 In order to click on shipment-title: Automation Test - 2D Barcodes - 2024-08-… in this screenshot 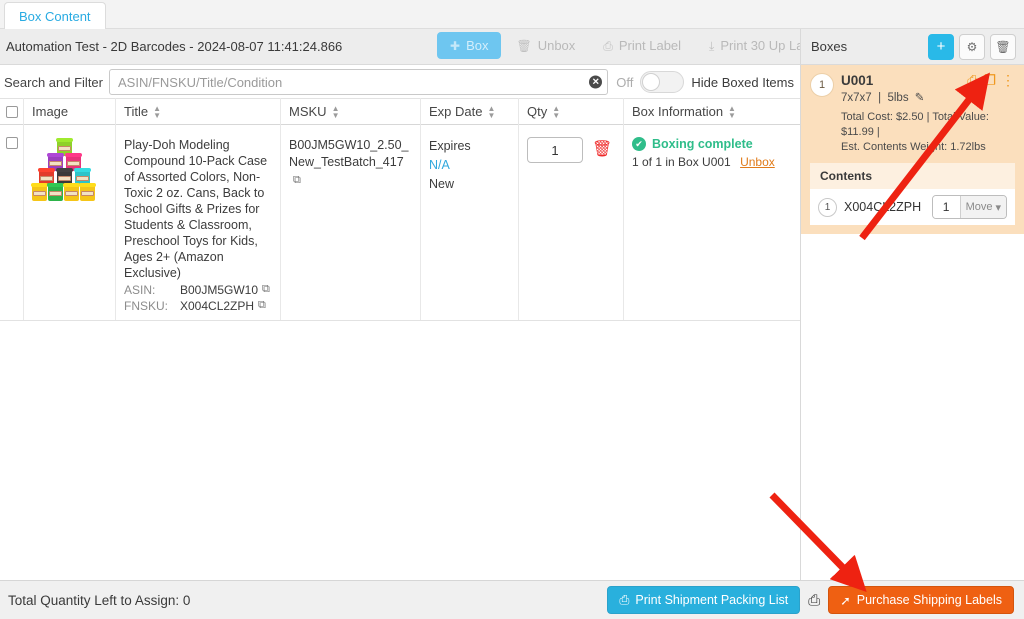, I will do `click(174, 46)`.